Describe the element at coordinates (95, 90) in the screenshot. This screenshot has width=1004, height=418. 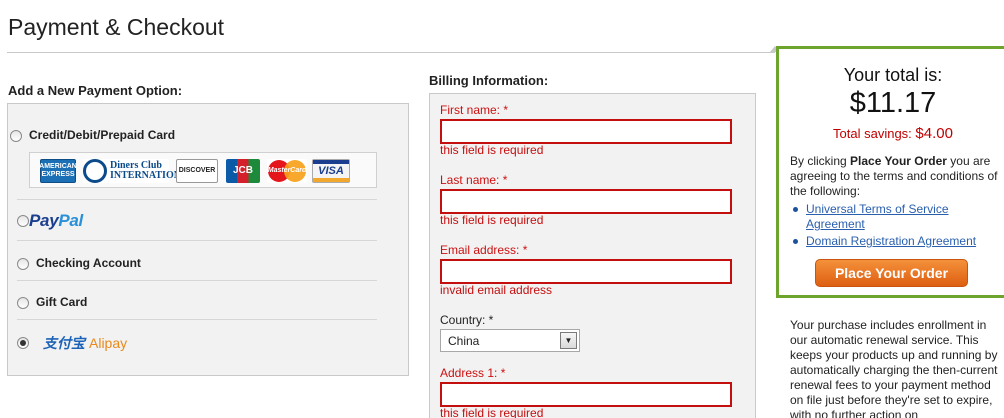
I see `payment-options-heading: Add a New Payment Option:` at that location.